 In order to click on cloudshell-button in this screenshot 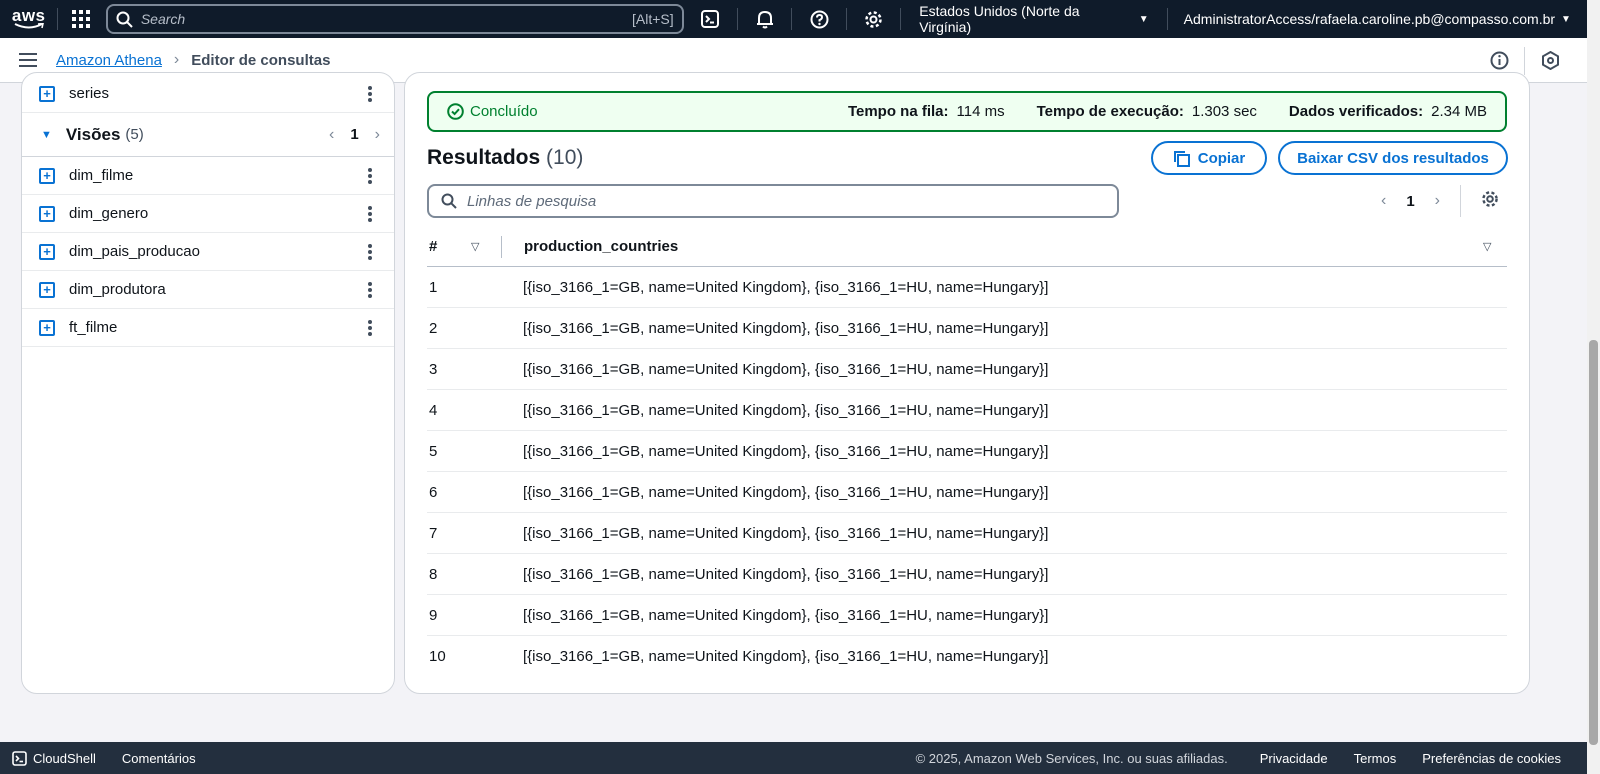, I will do `click(710, 19)`.